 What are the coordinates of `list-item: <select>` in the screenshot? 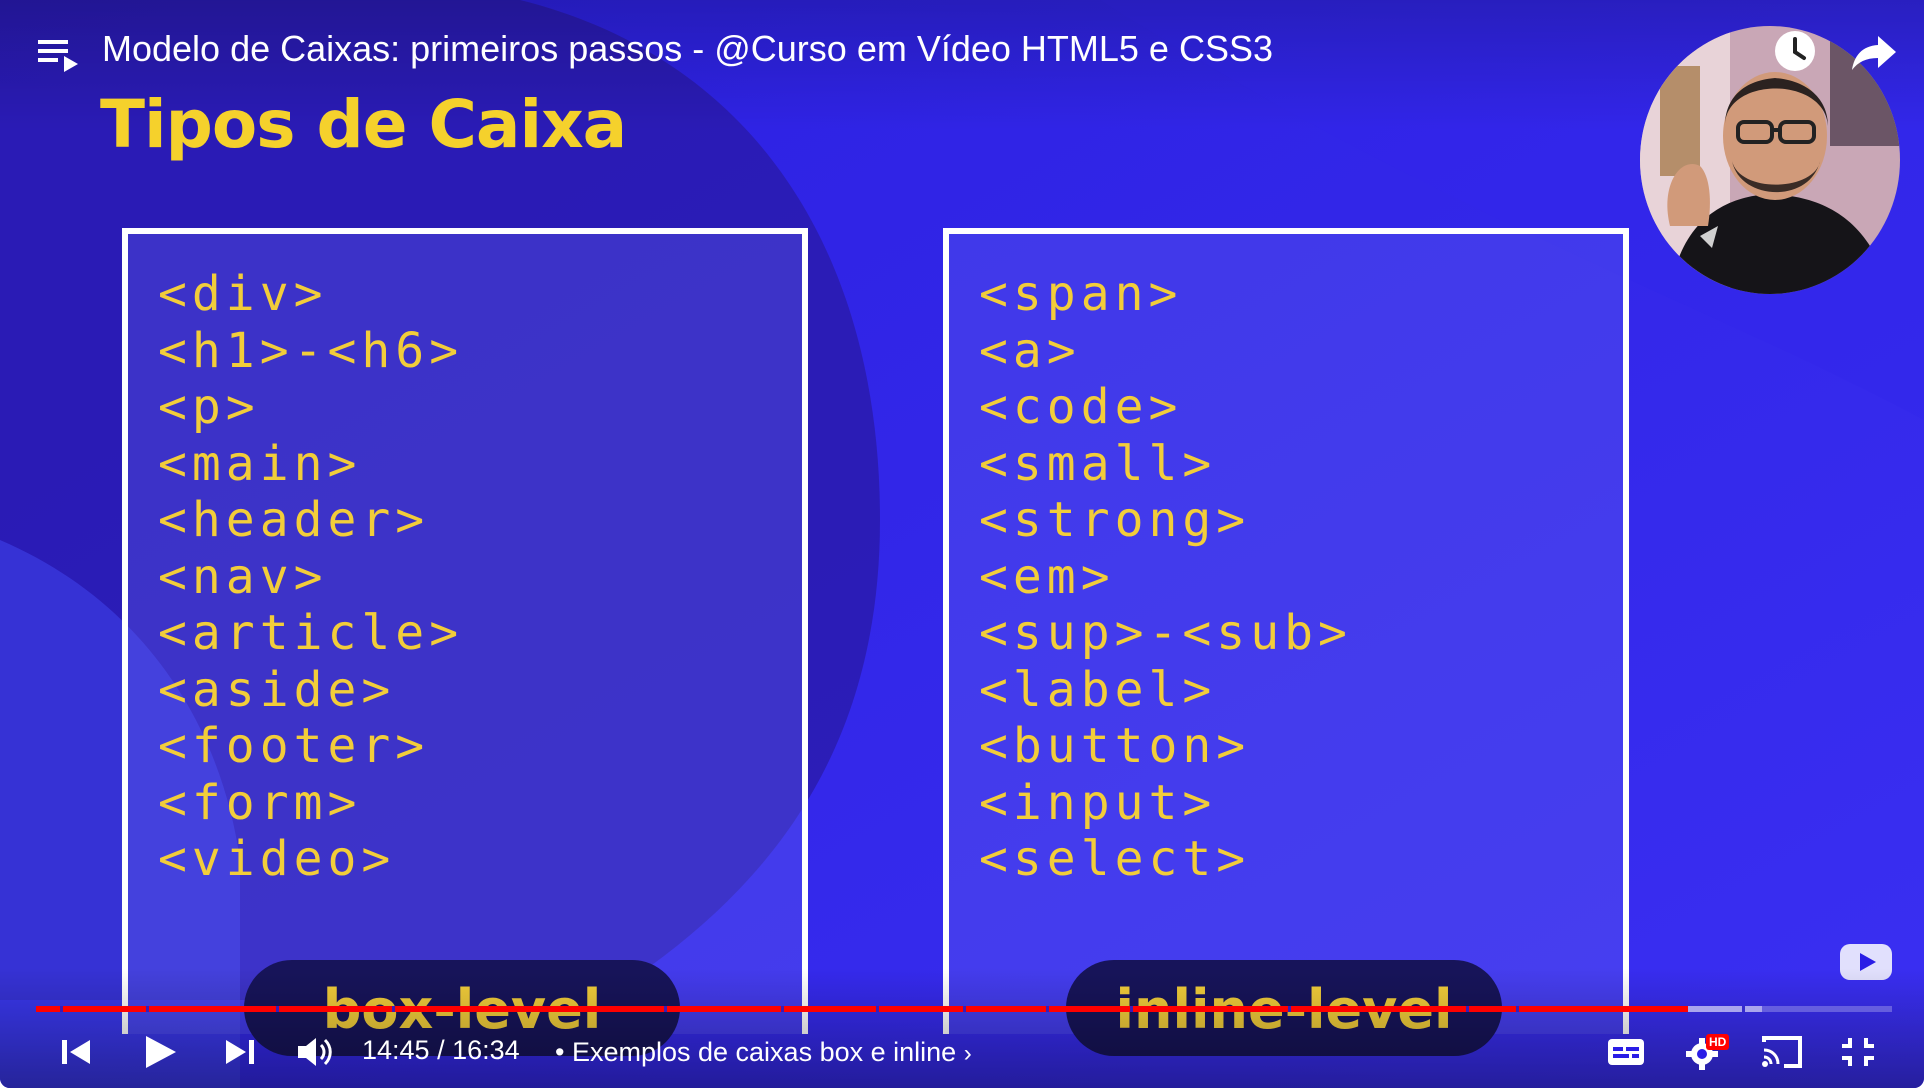 It's located at (1115, 859).